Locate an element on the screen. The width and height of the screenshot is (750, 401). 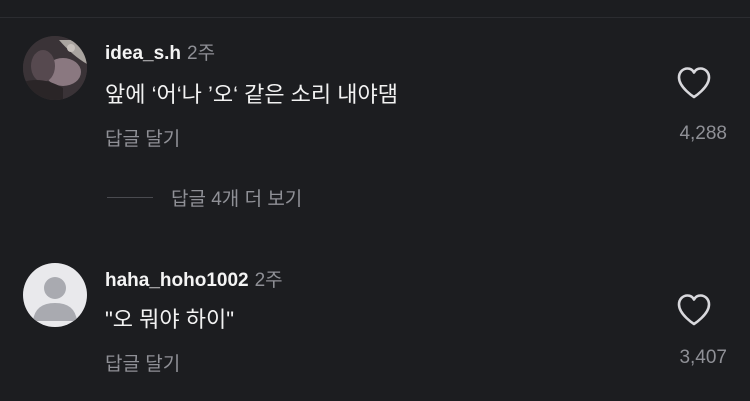
like-count: 4,288 is located at coordinates (703, 133).